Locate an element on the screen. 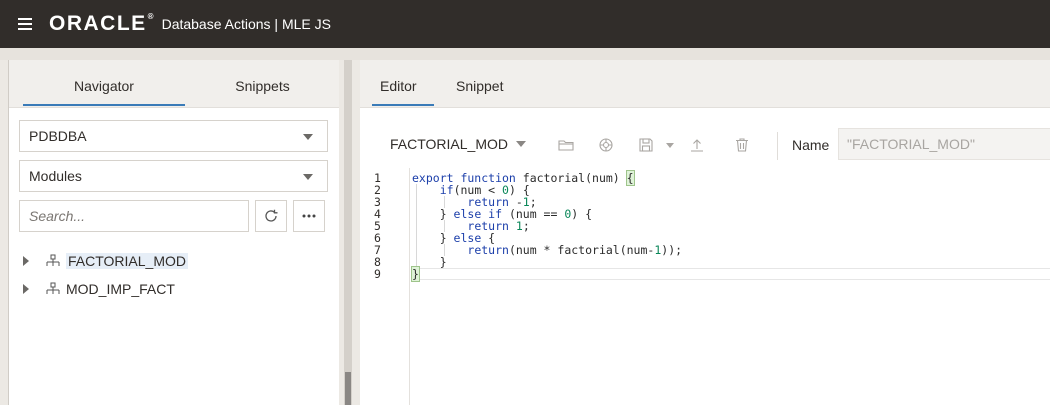  line-number-gutter: 1 2 3 4 5 6 7 8 9 is located at coordinates (385, 286).